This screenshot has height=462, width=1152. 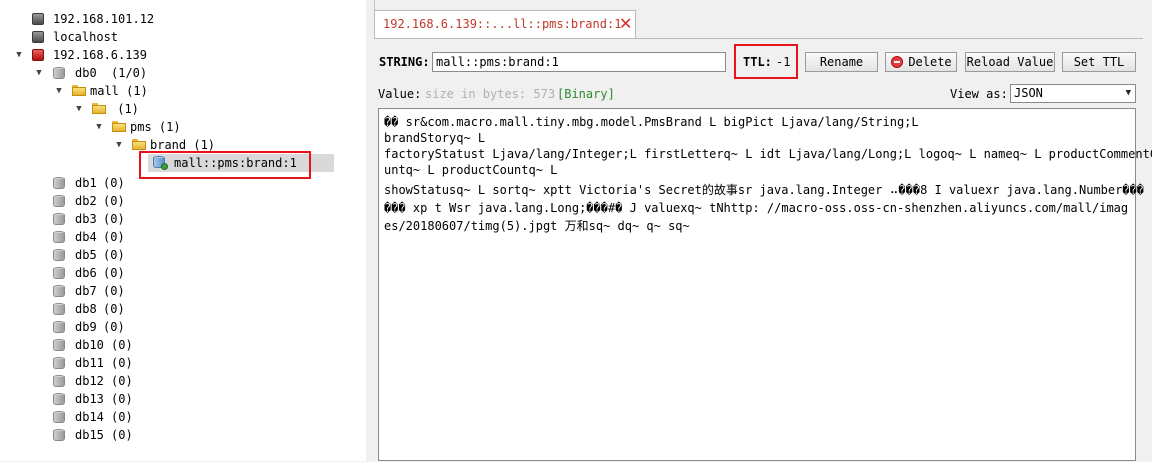 What do you see at coordinates (100, 55) in the screenshot?
I see `tree-server-label: 192.168.6.139` at bounding box center [100, 55].